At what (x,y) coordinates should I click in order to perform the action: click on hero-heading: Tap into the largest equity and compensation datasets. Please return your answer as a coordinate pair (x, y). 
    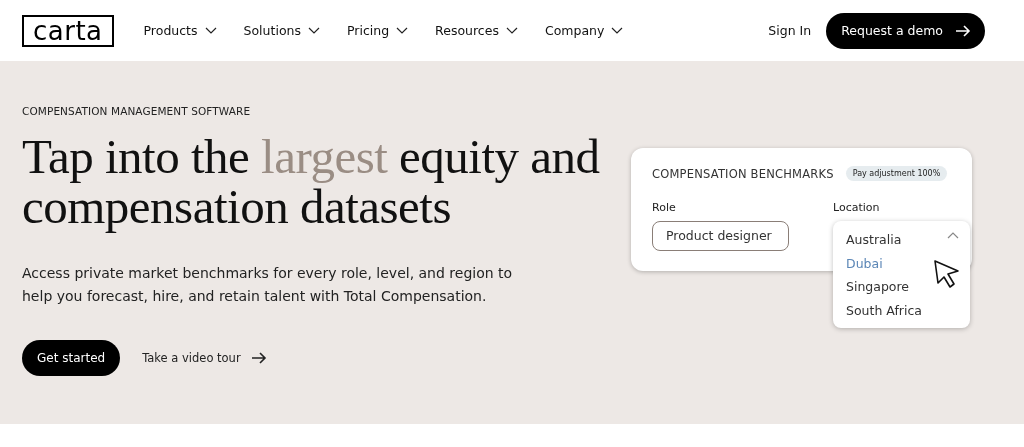
    Looking at the image, I should click on (311, 182).